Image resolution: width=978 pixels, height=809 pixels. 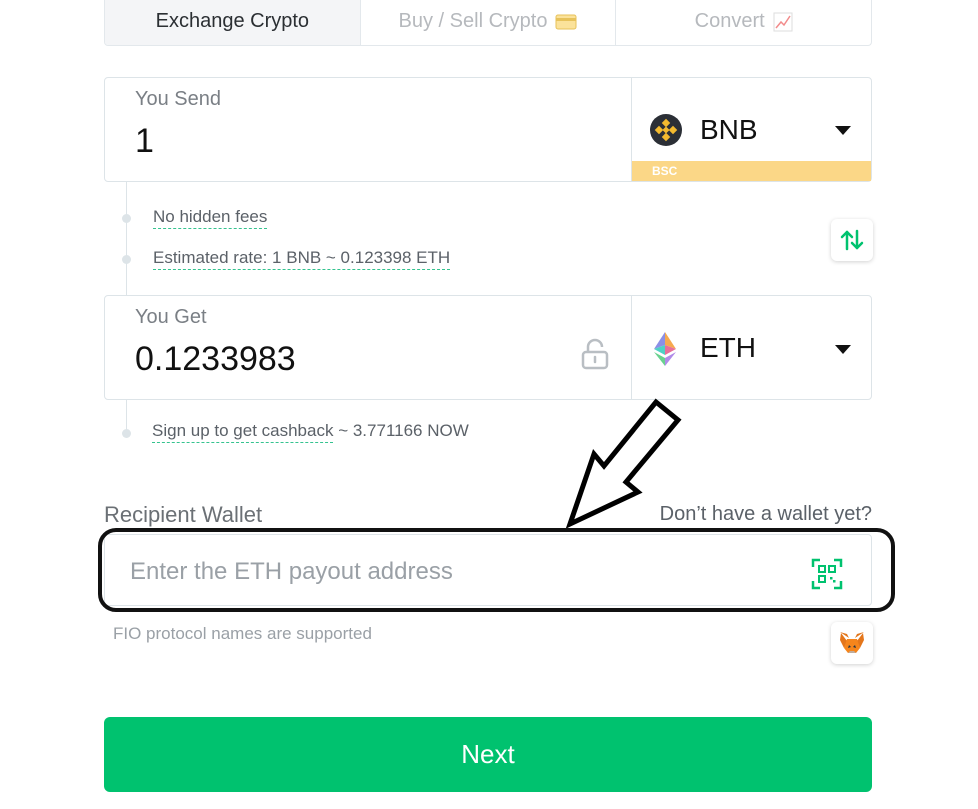 What do you see at coordinates (368, 129) in the screenshot?
I see `send-amount-area: You Send 1` at bounding box center [368, 129].